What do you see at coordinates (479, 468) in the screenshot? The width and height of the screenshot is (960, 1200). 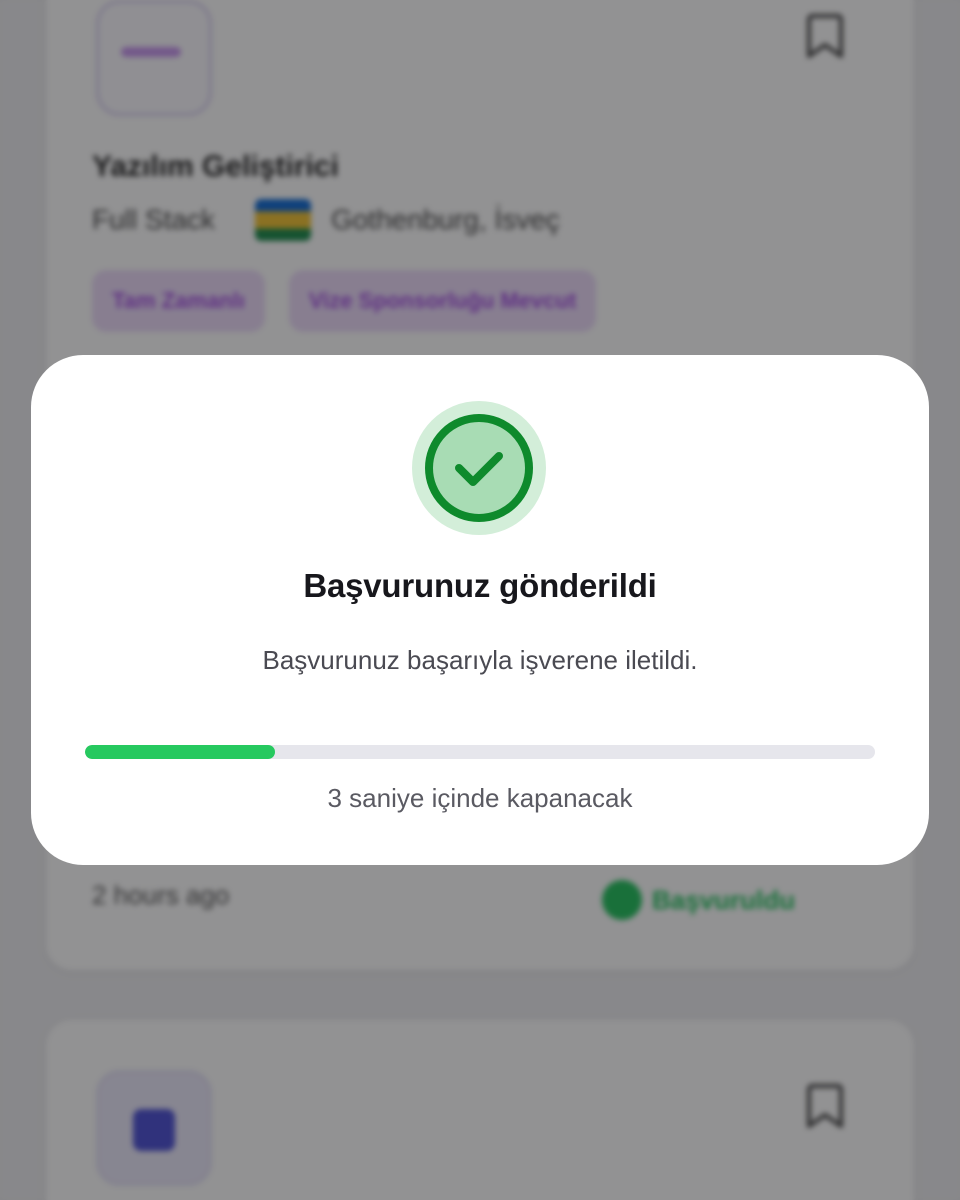 I see `check-circle-icon` at bounding box center [479, 468].